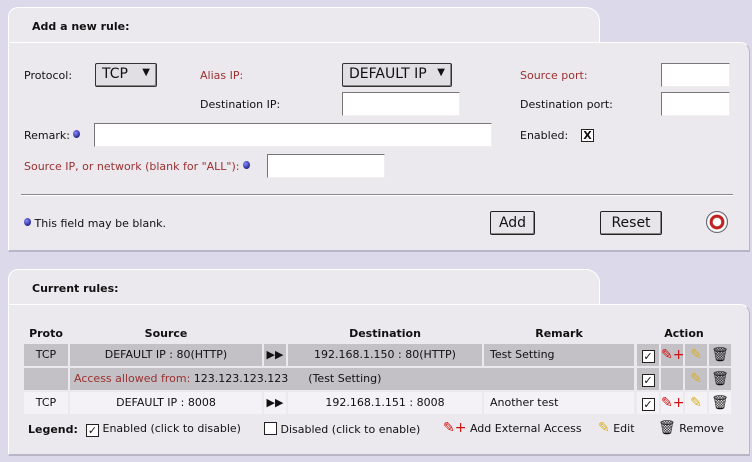 Image resolution: width=752 pixels, height=462 pixels. I want to click on remark-label-wrap: Remark:, so click(52, 135).